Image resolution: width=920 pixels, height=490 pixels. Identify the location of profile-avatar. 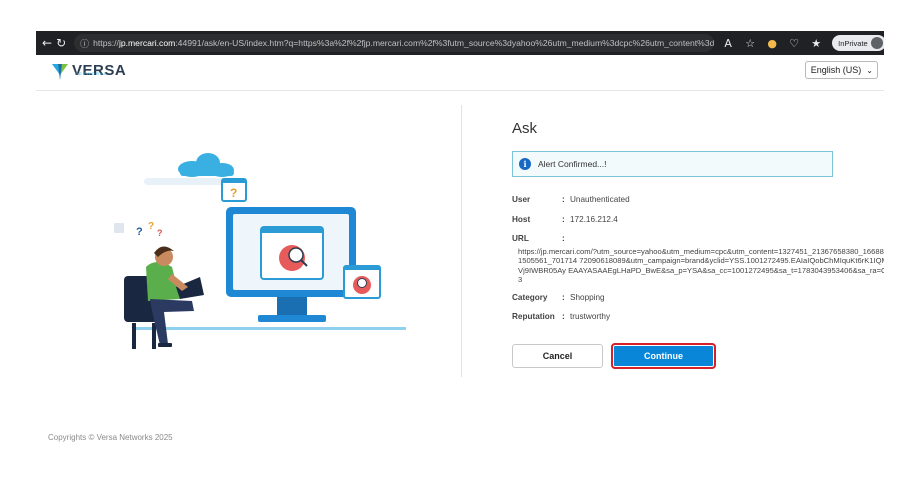
(876, 43).